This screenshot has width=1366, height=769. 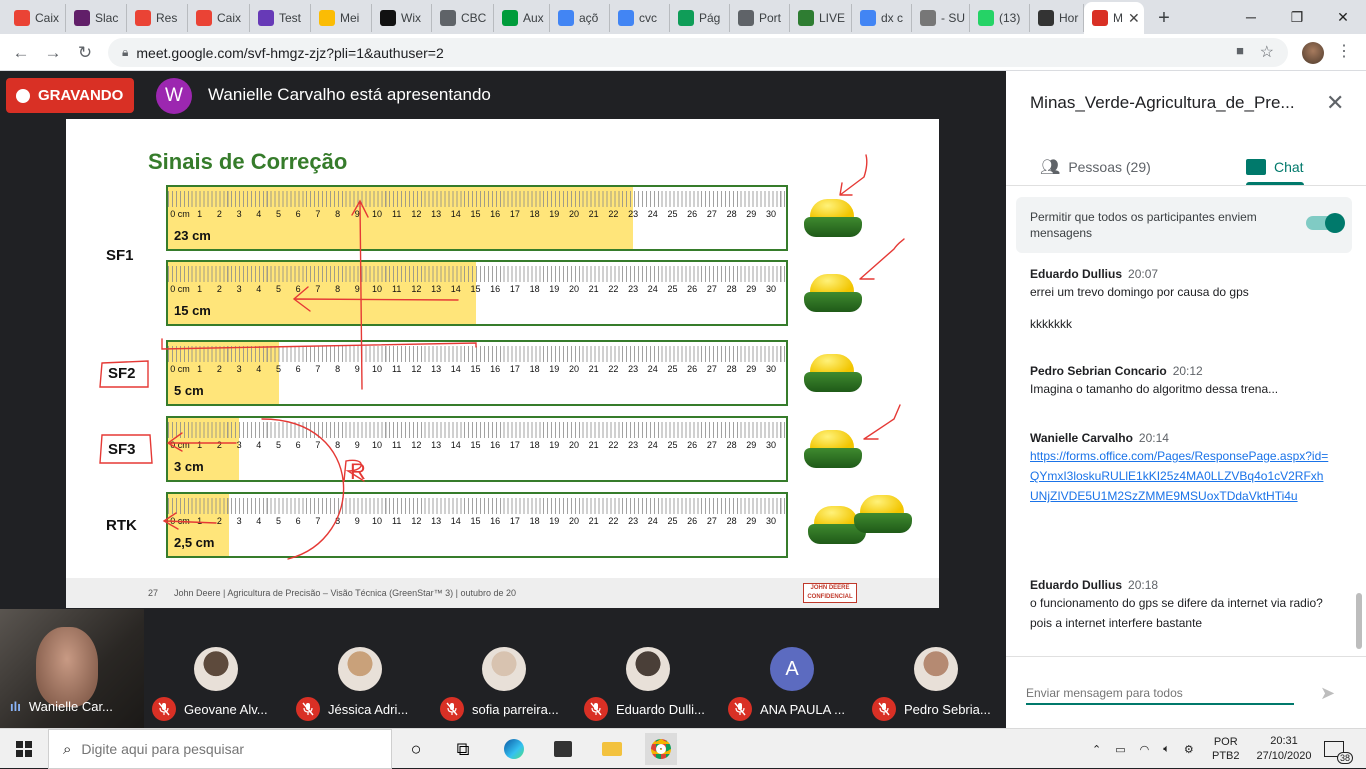 What do you see at coordinates (652, 445) in the screenshot?
I see `ruler-tick-label: 24` at bounding box center [652, 445].